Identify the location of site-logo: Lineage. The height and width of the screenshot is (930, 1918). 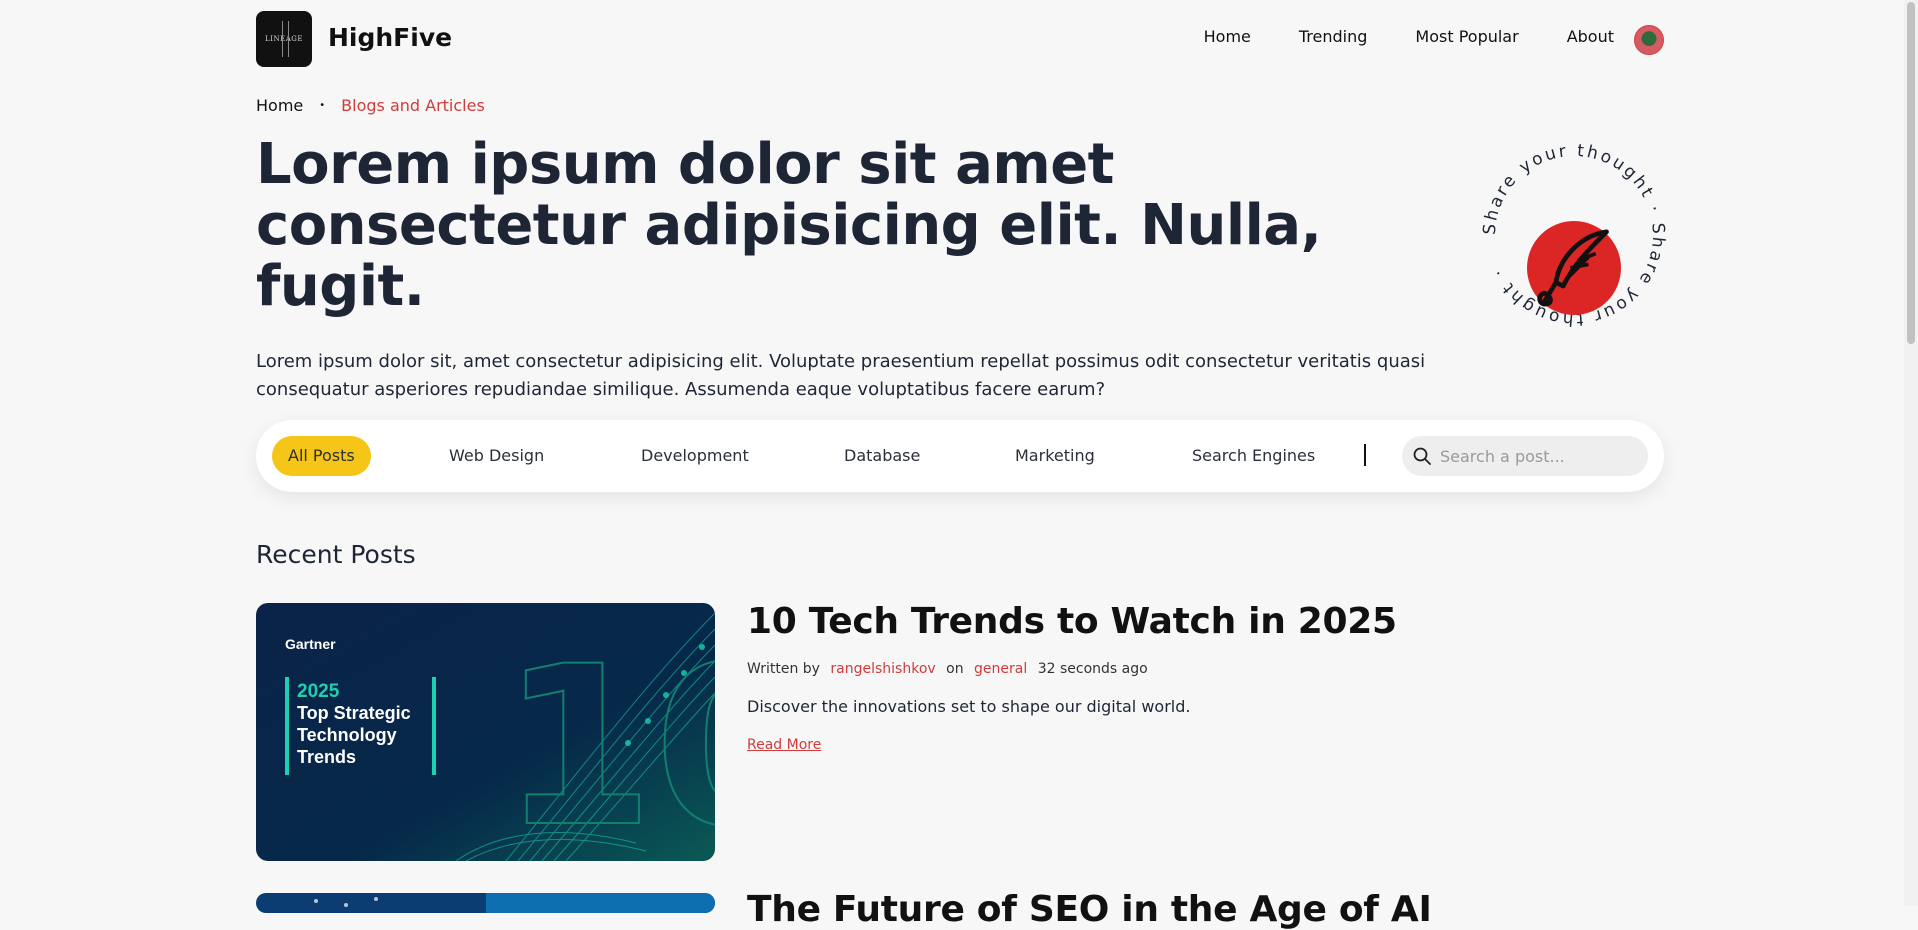
(284, 39).